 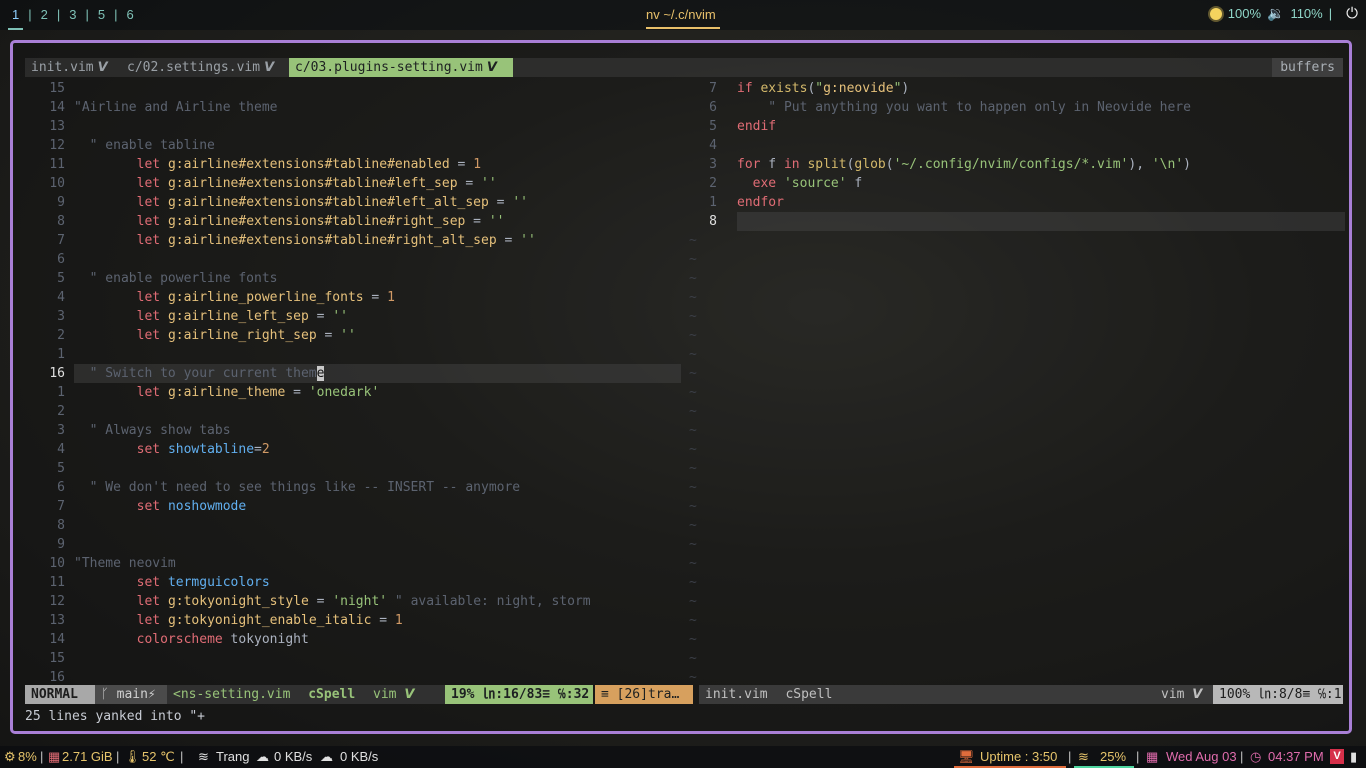 What do you see at coordinates (75, 67) in the screenshot?
I see `tab-init-vim: init.vim 𝙑` at bounding box center [75, 67].